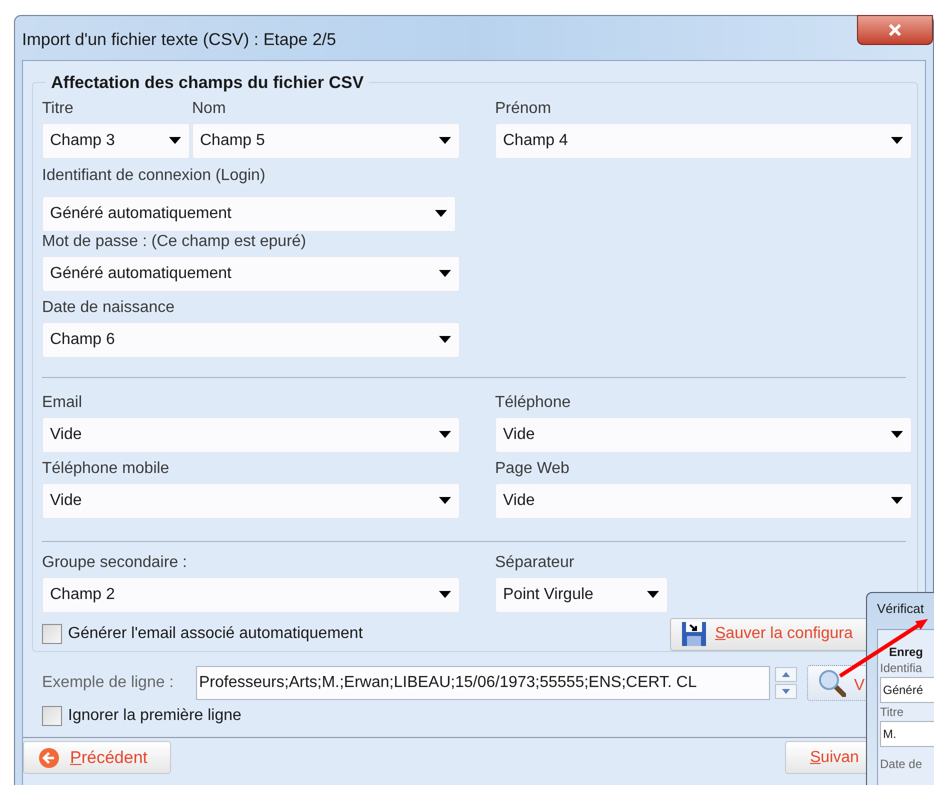 This screenshot has width=934, height=785. Describe the element at coordinates (535, 562) in the screenshot. I see `field-label: Séparateur` at that location.